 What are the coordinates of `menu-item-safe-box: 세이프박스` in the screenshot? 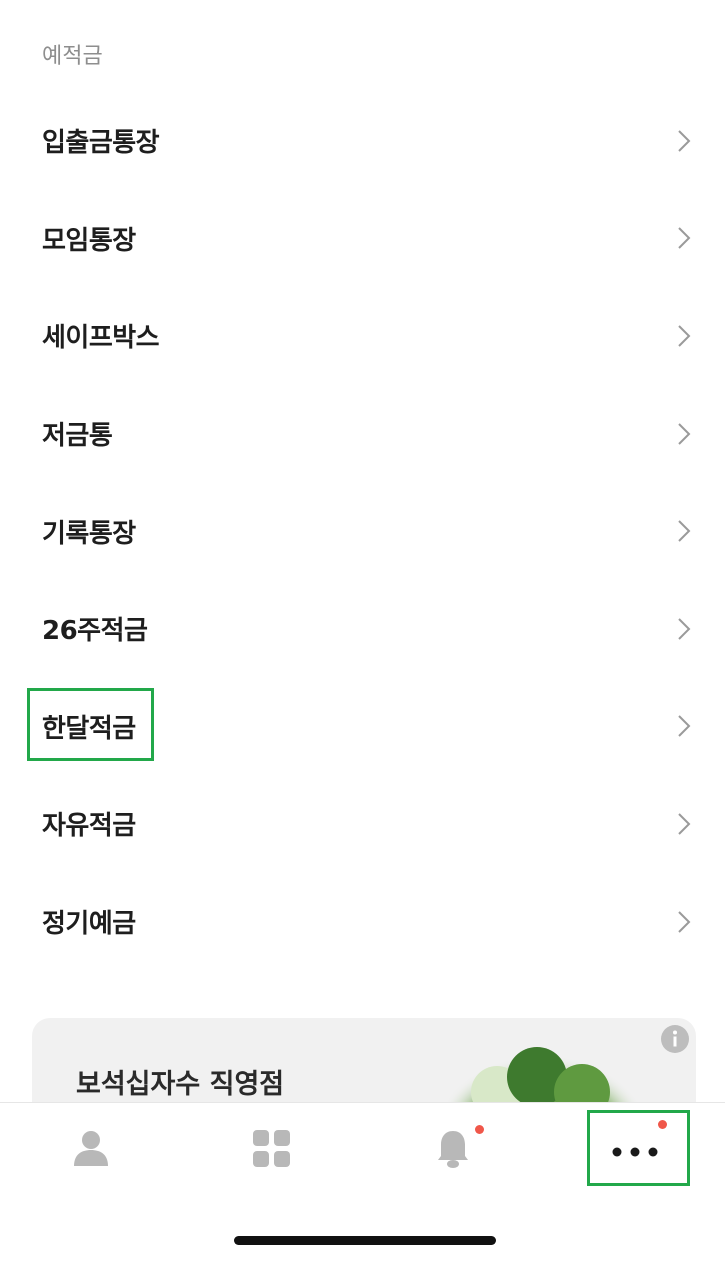 It's located at (362, 336).